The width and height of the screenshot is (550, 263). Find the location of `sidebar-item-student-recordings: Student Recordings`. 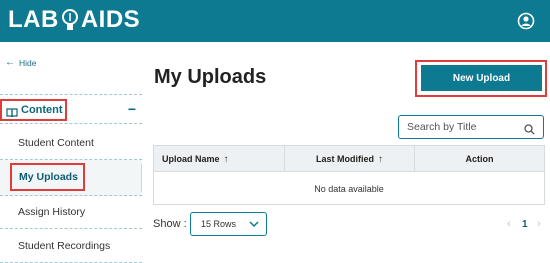

sidebar-item-student-recordings: Student Recordings is located at coordinates (71, 246).